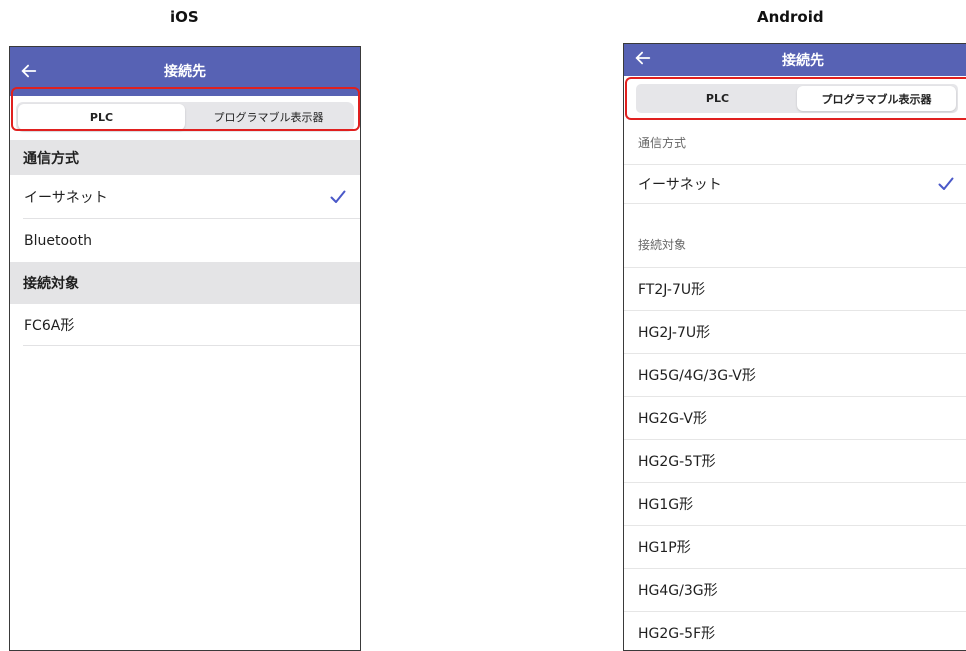  Describe the element at coordinates (185, 283) in the screenshot. I see `ios-target-section-header: 接続対象` at that location.